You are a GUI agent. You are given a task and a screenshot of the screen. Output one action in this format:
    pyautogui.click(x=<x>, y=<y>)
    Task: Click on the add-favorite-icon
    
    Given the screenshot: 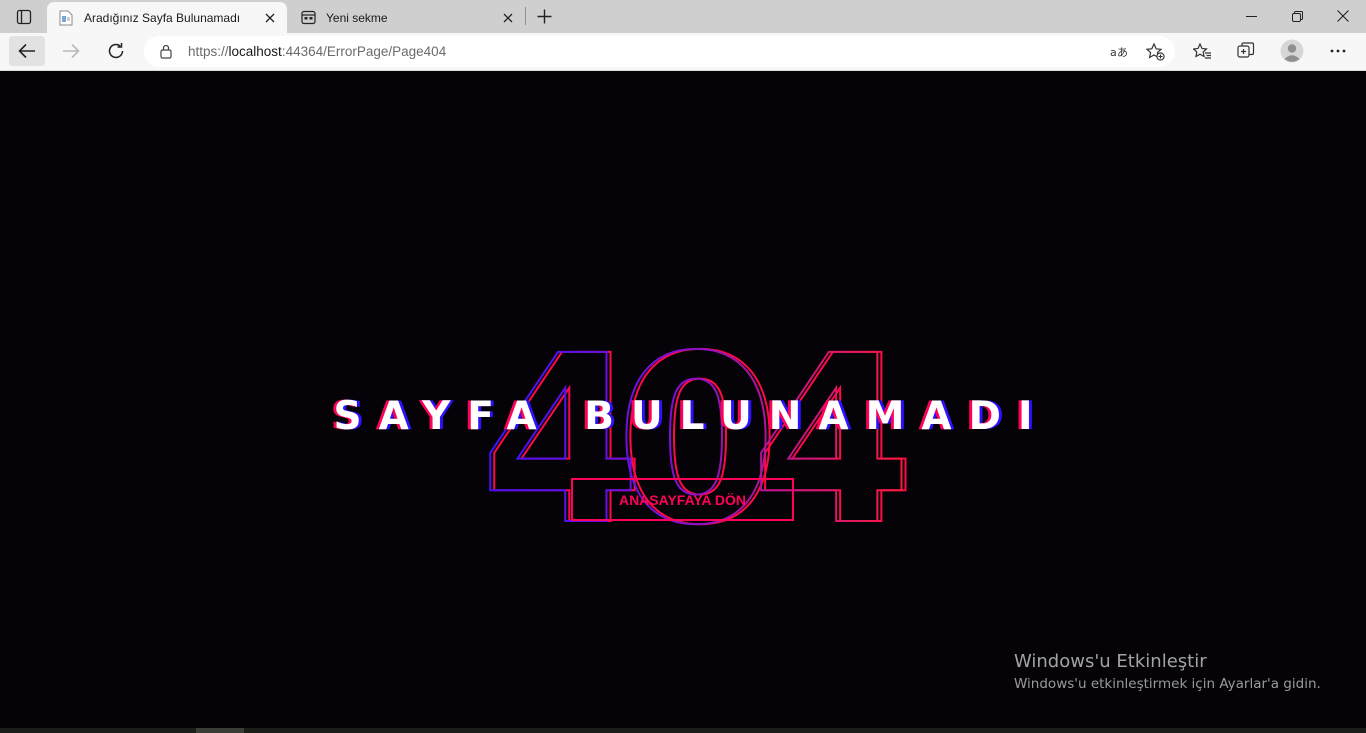 What is the action you would take?
    pyautogui.click(x=1155, y=51)
    